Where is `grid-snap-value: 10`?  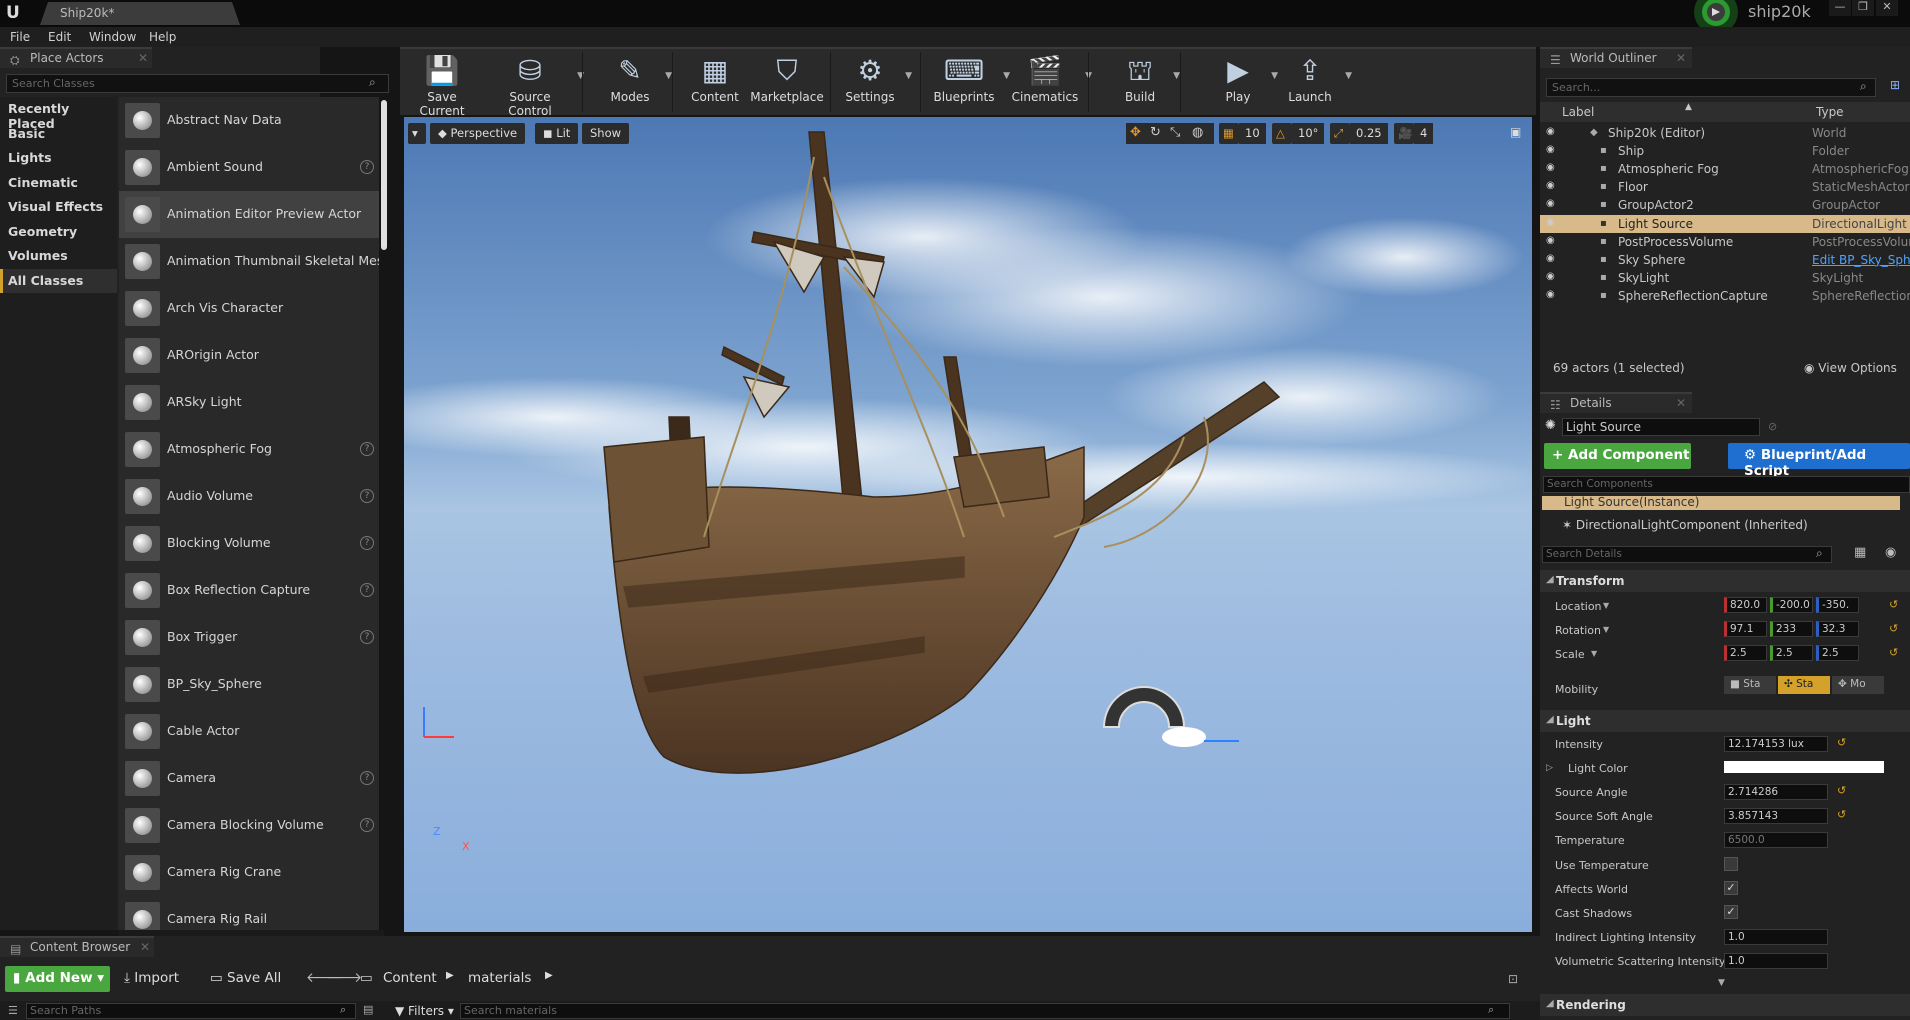 grid-snap-value: 10 is located at coordinates (1252, 133).